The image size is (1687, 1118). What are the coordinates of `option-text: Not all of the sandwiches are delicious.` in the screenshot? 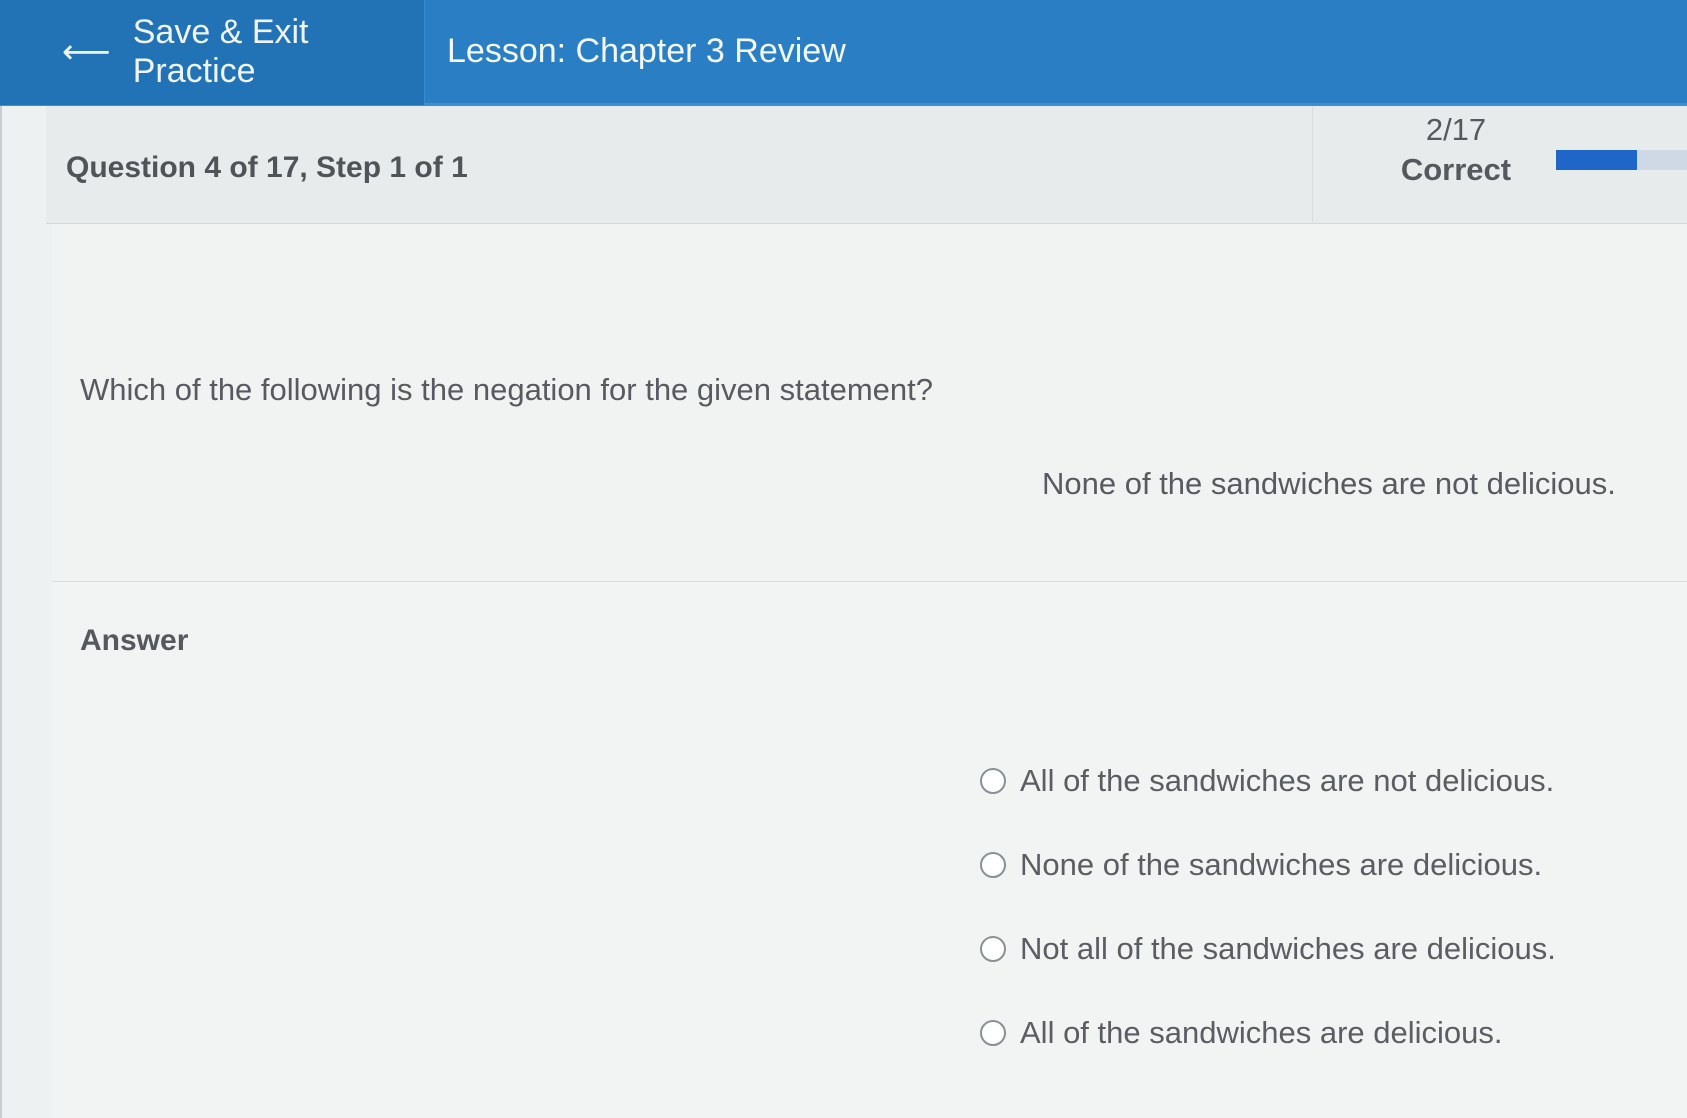 It's located at (1288, 948).